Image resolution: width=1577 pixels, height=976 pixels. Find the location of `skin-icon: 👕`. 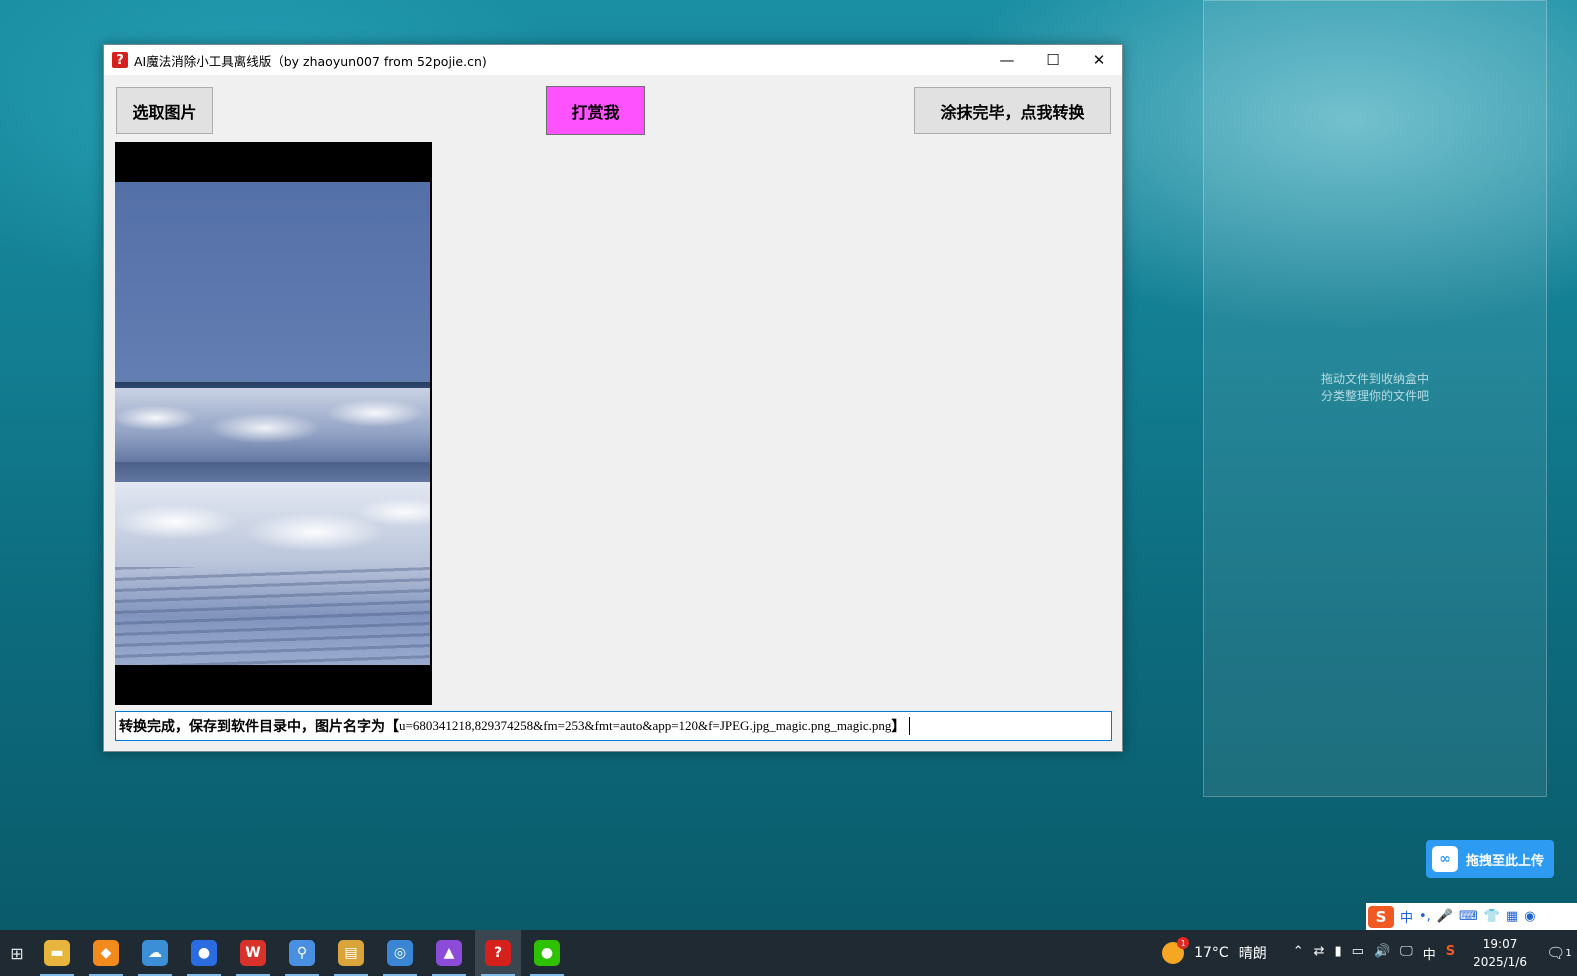

skin-icon: 👕 is located at coordinates (1492, 916).